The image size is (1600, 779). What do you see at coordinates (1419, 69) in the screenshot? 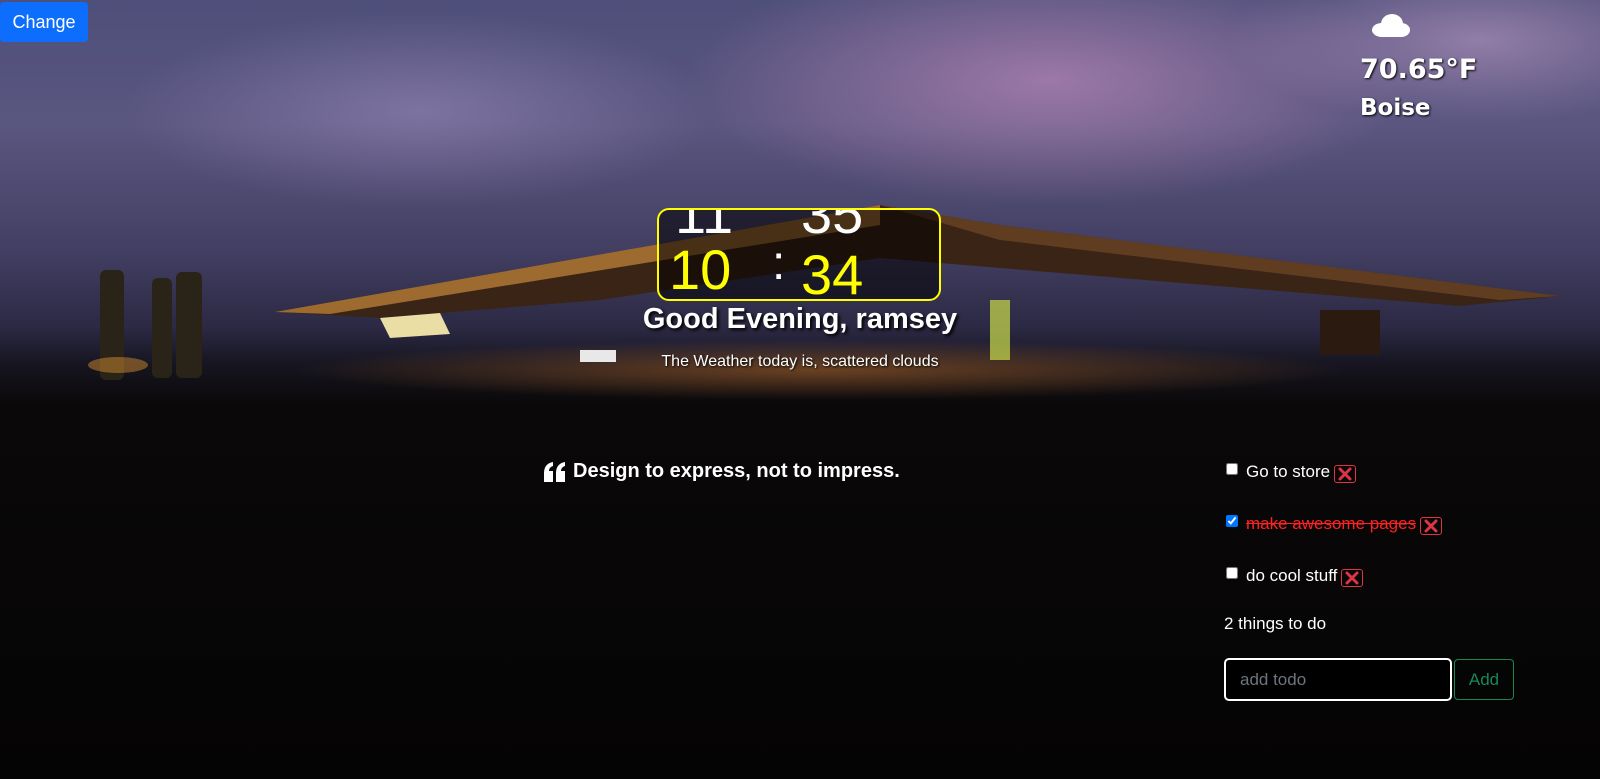
I see `temperature: 70.65°F` at bounding box center [1419, 69].